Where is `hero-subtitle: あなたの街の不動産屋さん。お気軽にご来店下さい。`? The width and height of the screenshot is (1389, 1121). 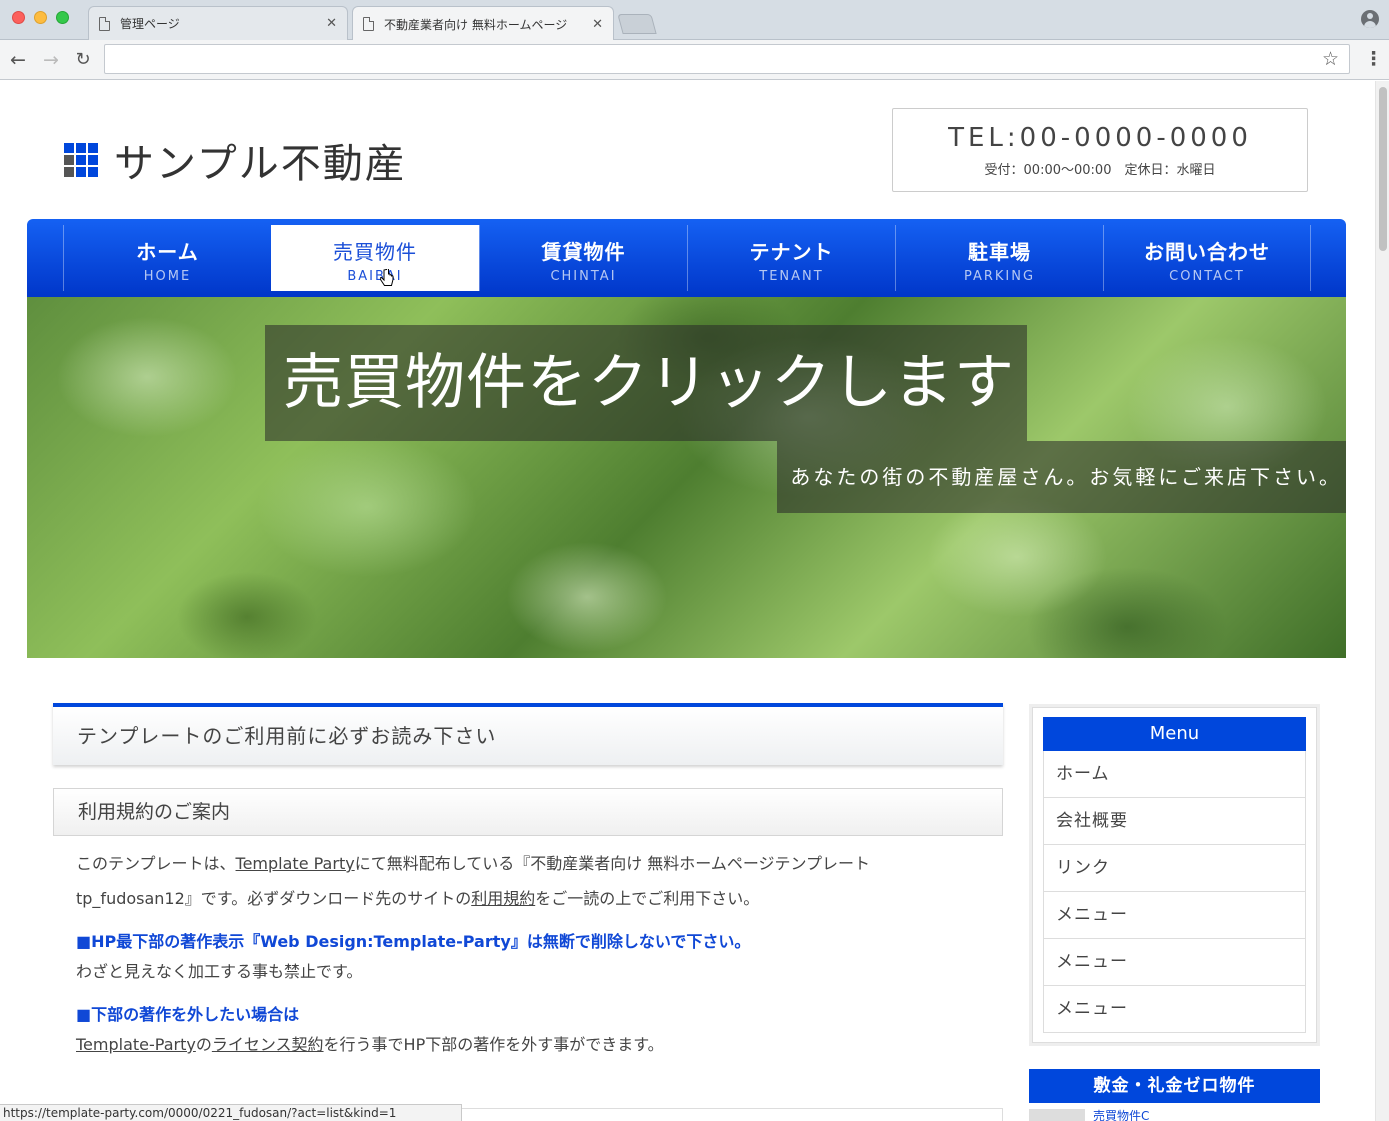
hero-subtitle: あなたの街の不動産屋さん。お気軽にご来店下さい。 is located at coordinates (1061, 477).